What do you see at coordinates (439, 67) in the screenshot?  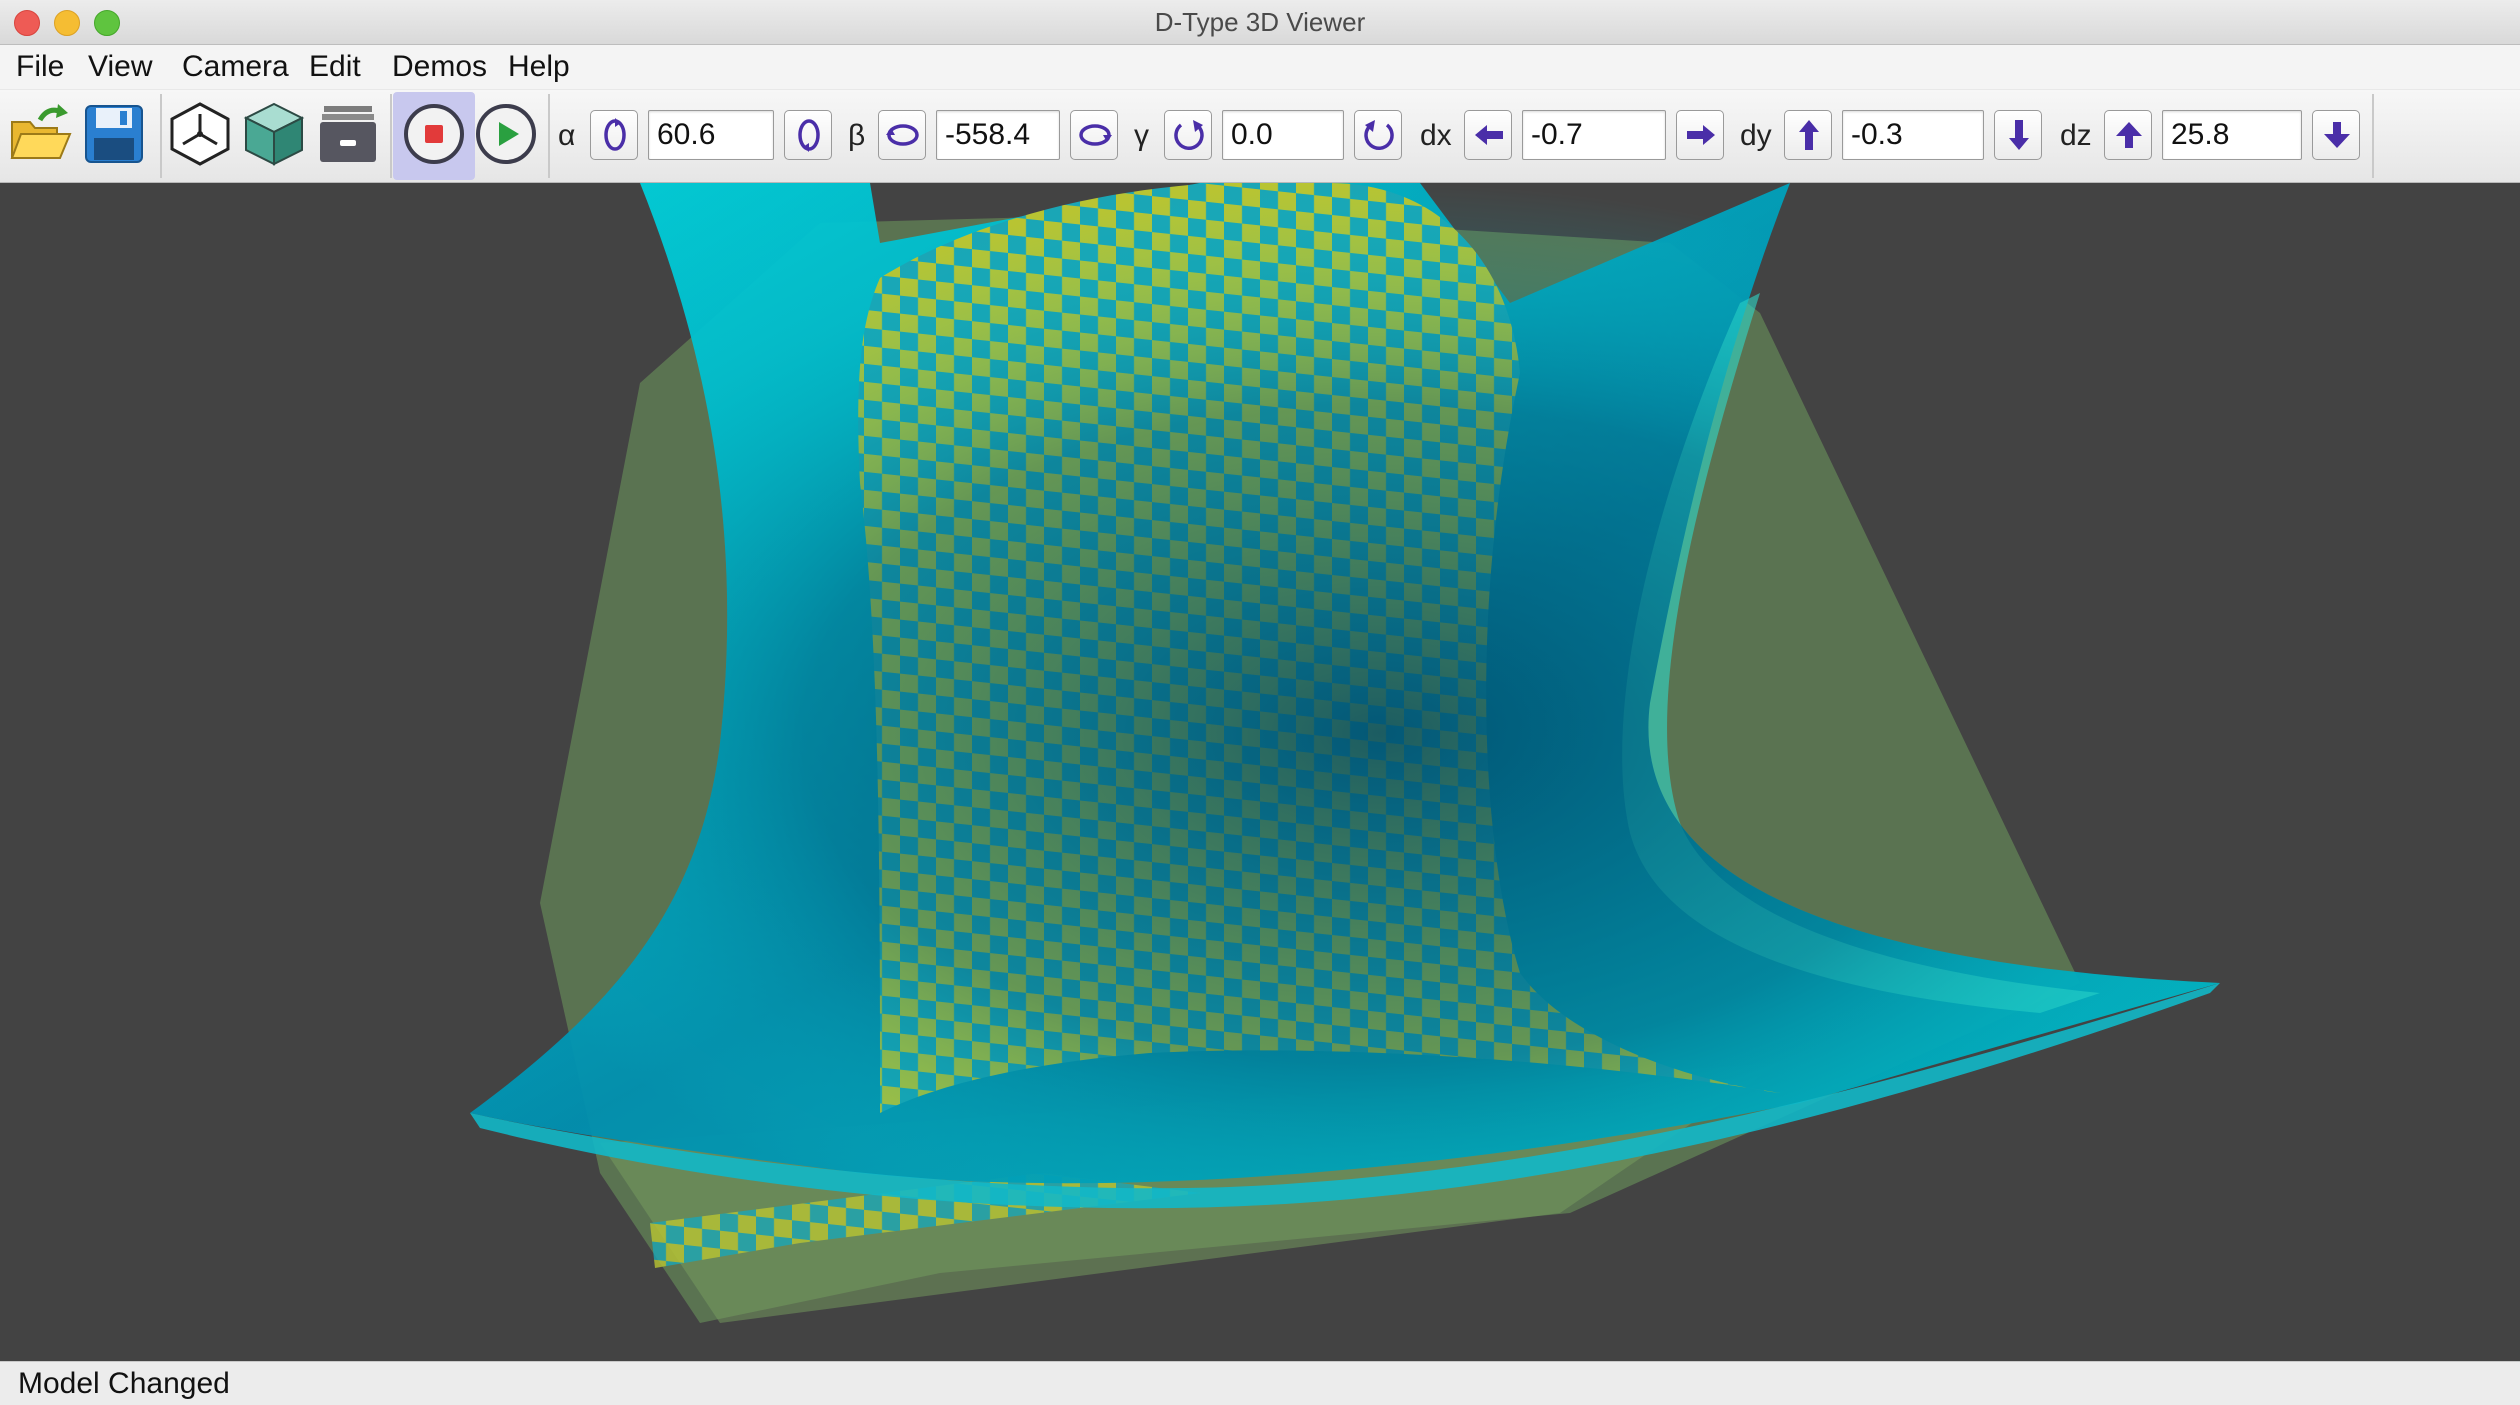 I see `menu-demos: Demos` at bounding box center [439, 67].